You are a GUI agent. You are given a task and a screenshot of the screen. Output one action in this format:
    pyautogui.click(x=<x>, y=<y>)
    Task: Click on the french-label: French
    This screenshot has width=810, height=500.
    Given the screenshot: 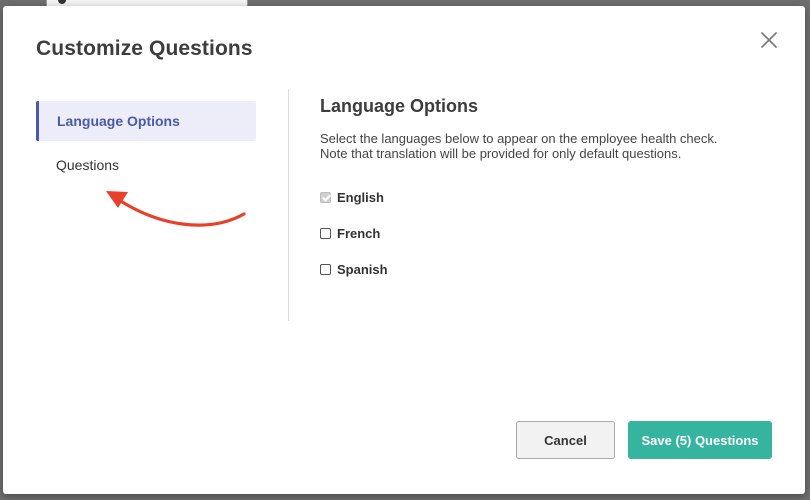 What is the action you would take?
    pyautogui.click(x=359, y=233)
    